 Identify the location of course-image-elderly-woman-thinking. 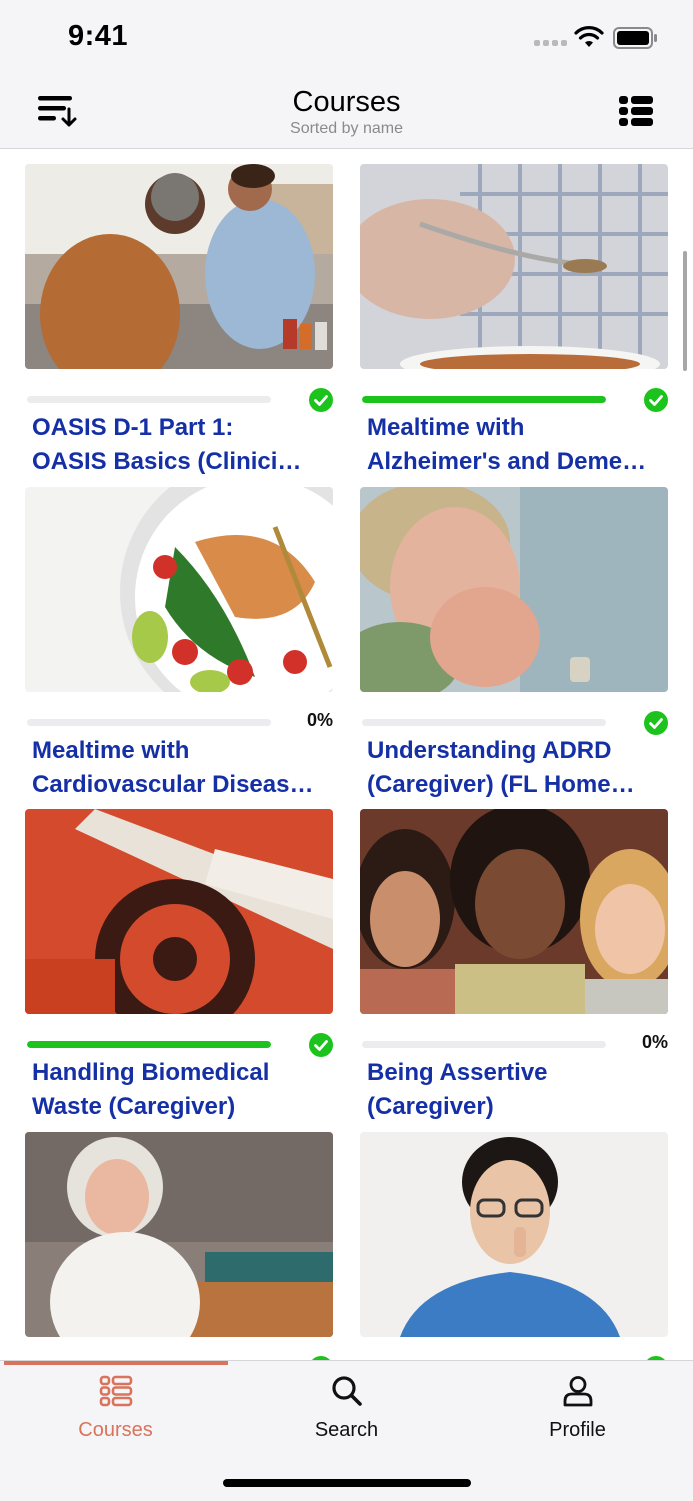
(514, 589).